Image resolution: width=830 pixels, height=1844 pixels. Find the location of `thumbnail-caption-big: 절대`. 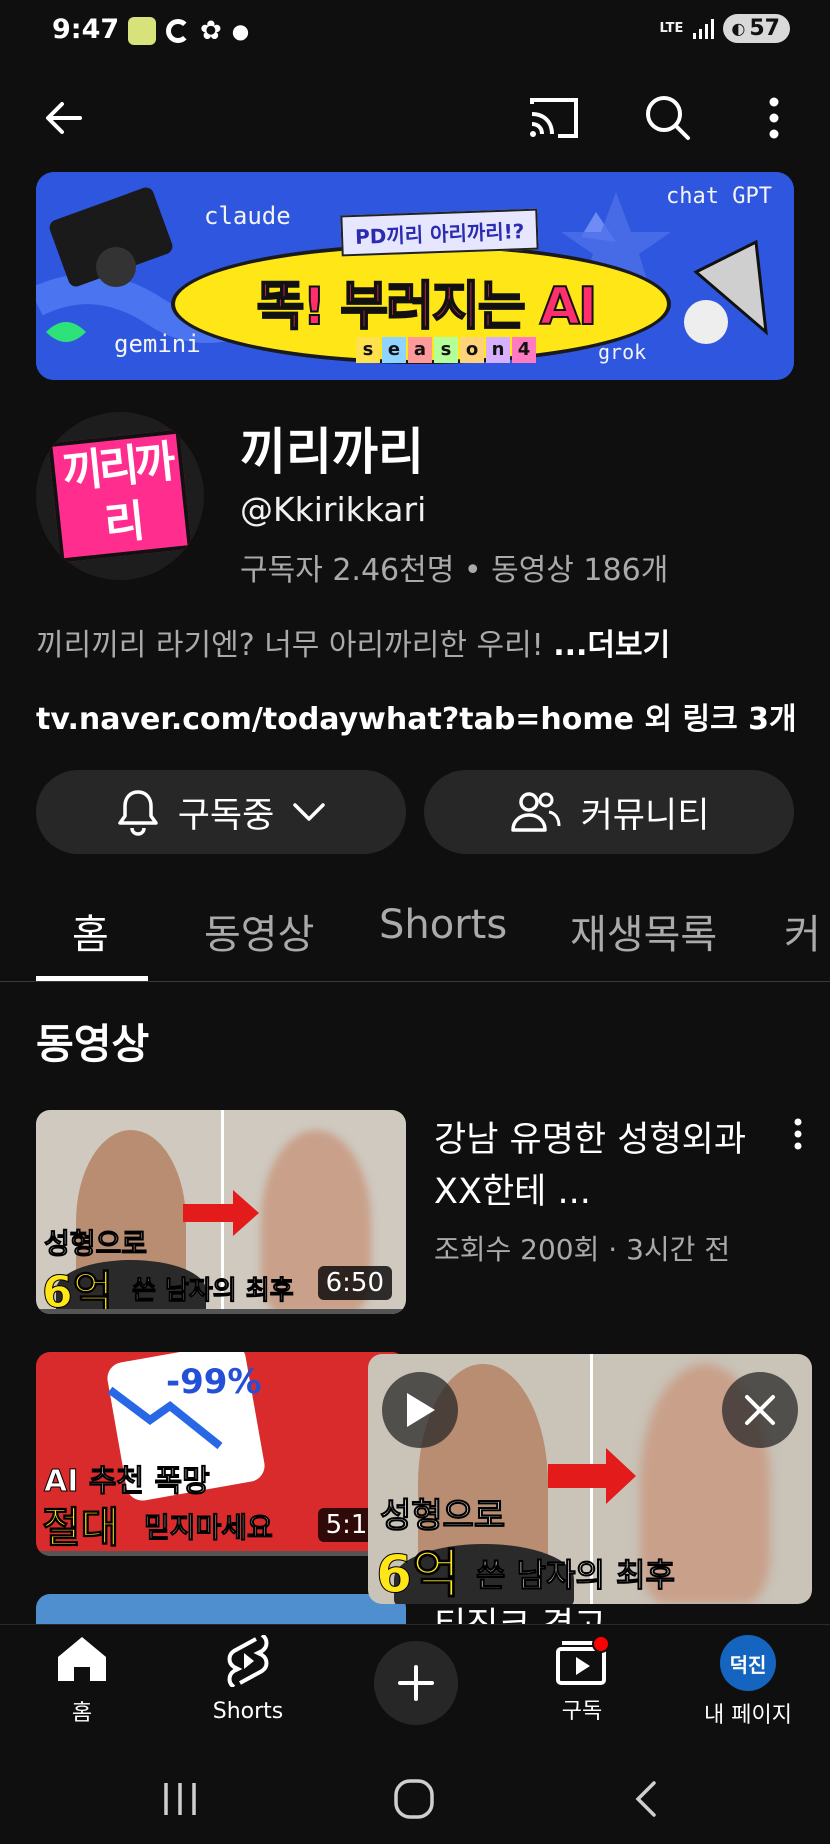

thumbnail-caption-big: 절대 is located at coordinates (80, 1528).